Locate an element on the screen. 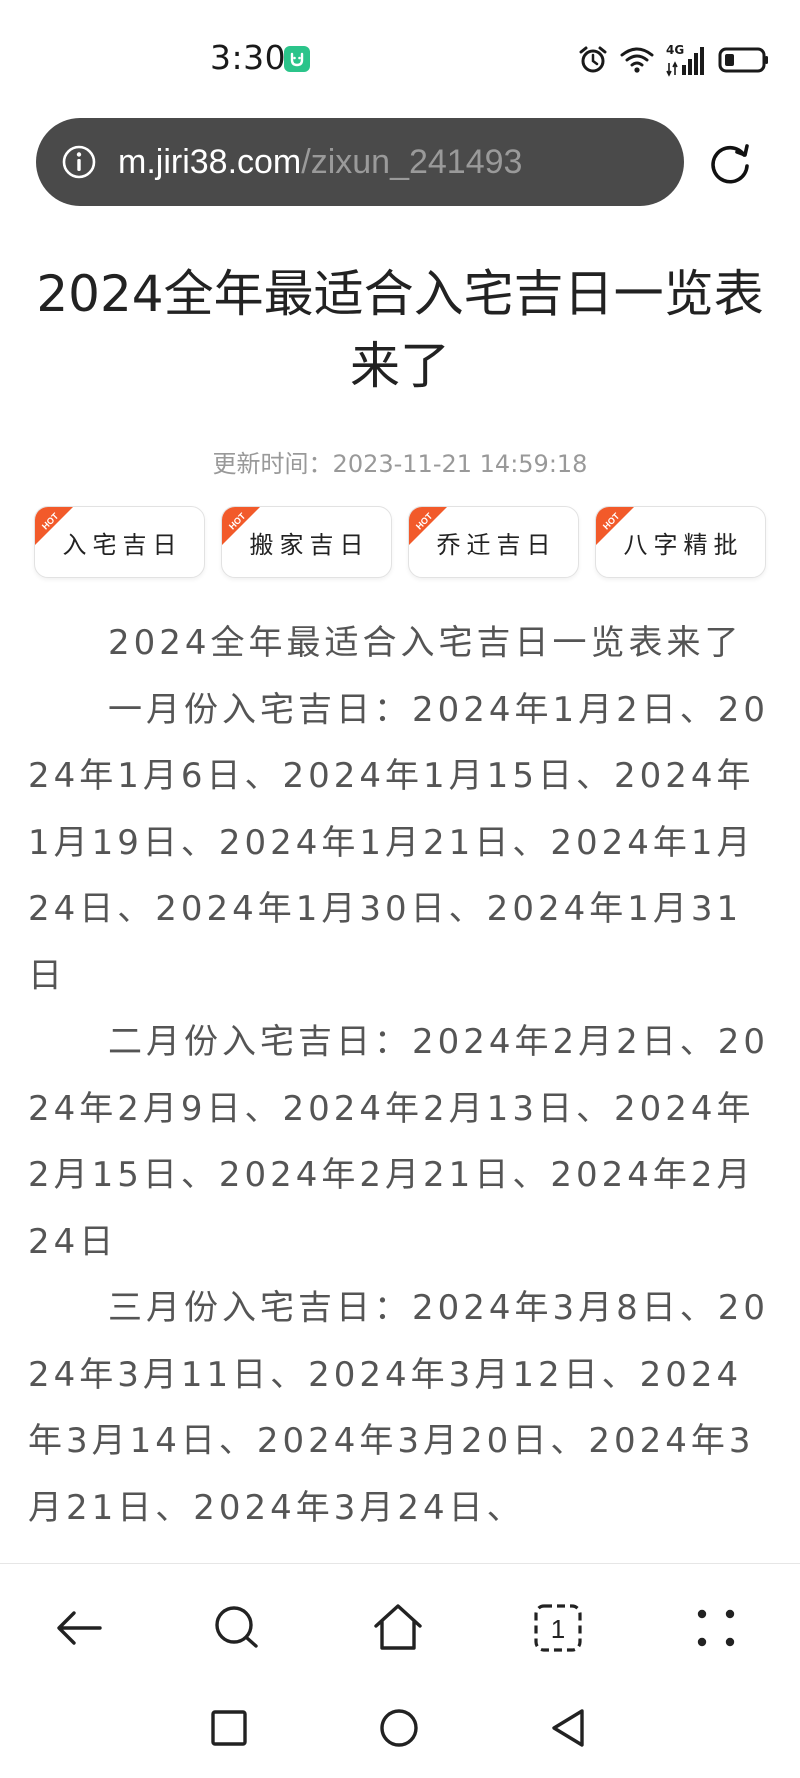  signal-icon: 4G is located at coordinates (686, 60).